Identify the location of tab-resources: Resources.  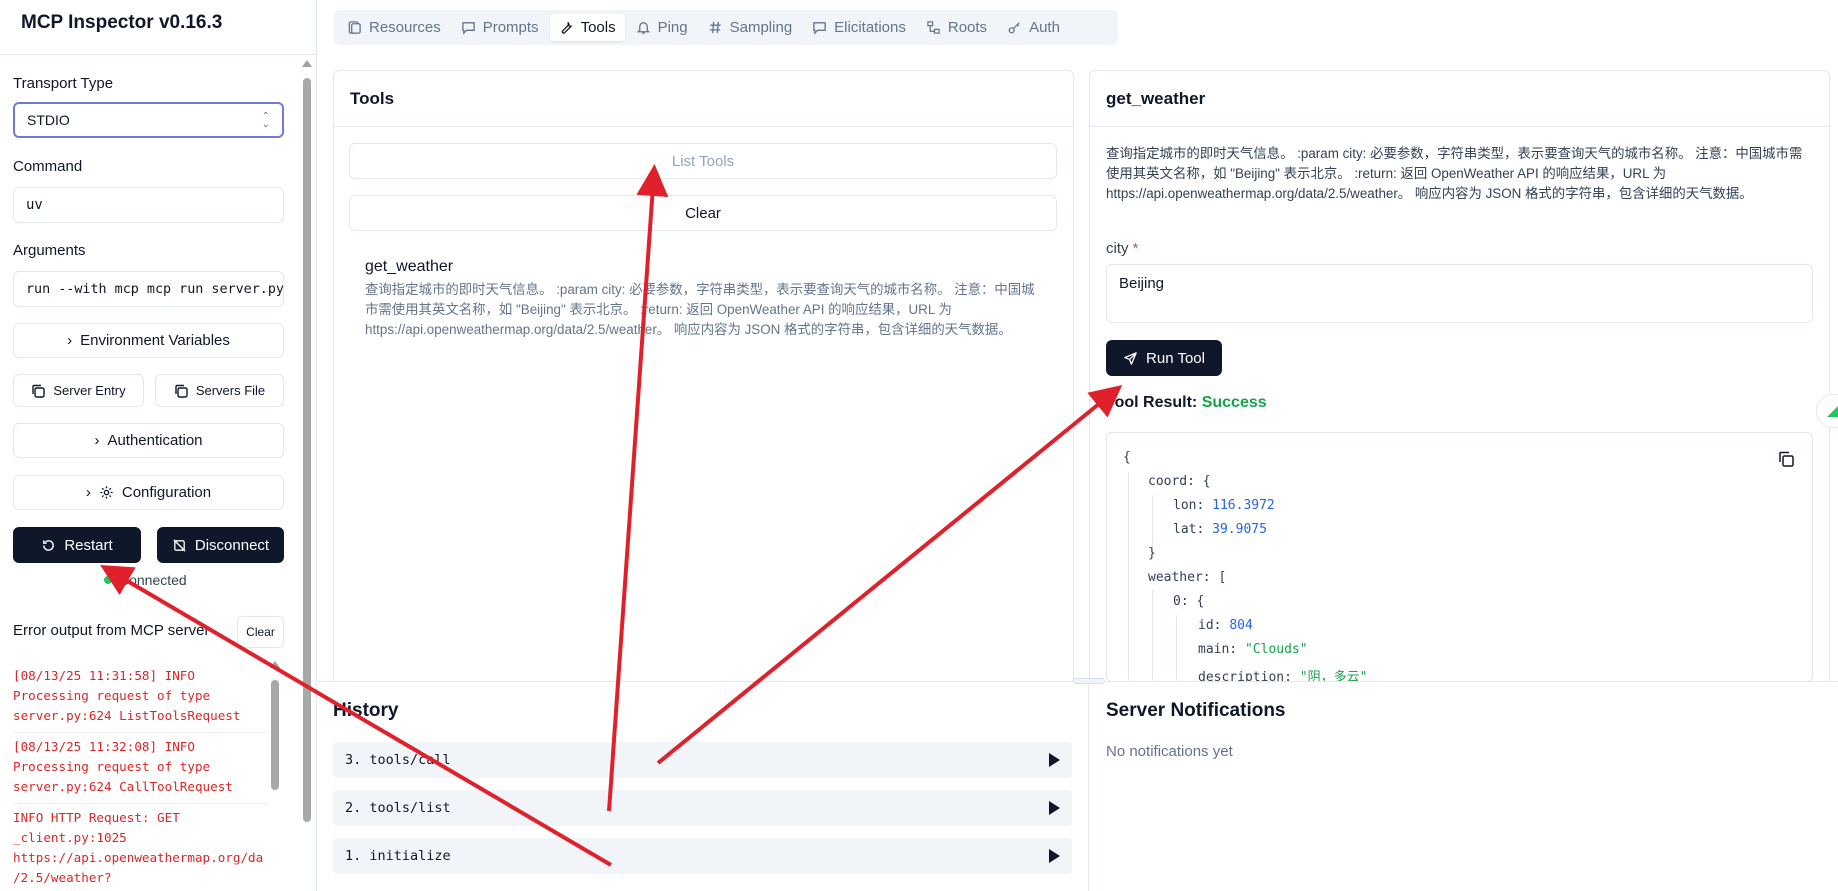
(394, 27).